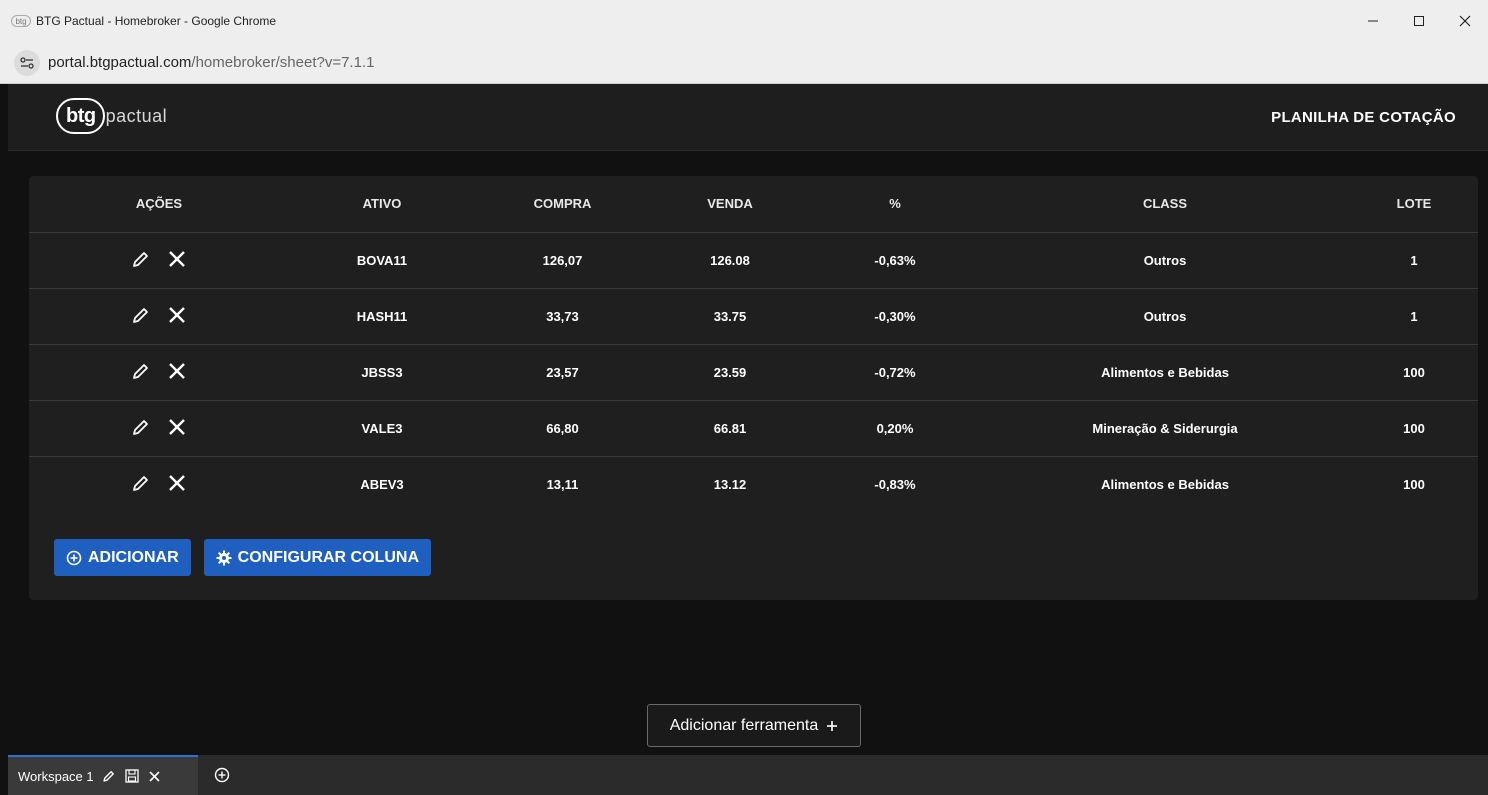  Describe the element at coordinates (328, 557) in the screenshot. I see `configure-columns-label: CONFIGURAR COLUNA` at that location.